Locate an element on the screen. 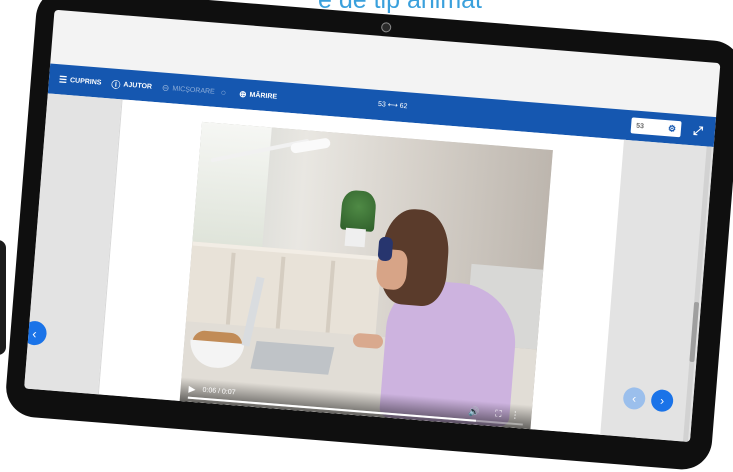  page-number-value: 53 is located at coordinates (640, 126).